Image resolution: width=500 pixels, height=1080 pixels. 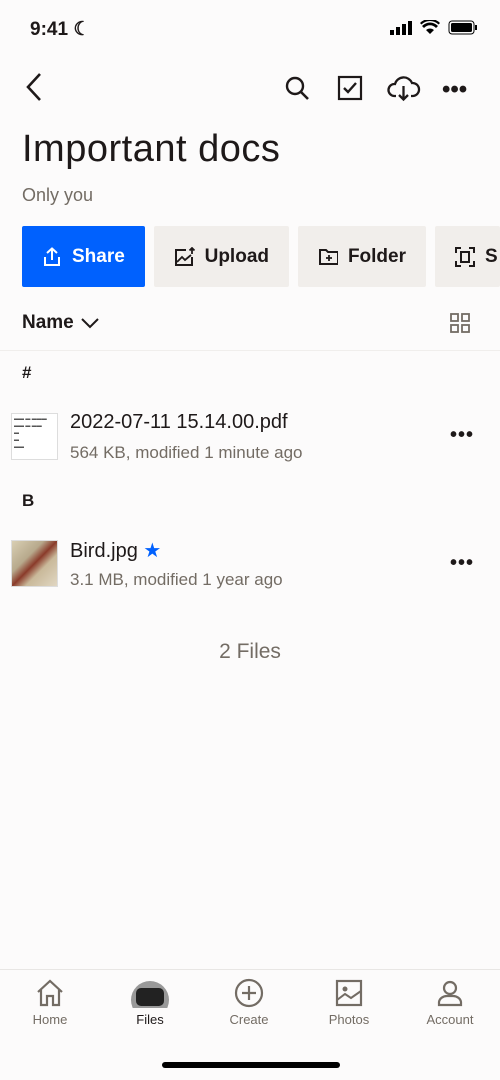 I want to click on tab-photos: Photos, so click(x=349, y=1002).